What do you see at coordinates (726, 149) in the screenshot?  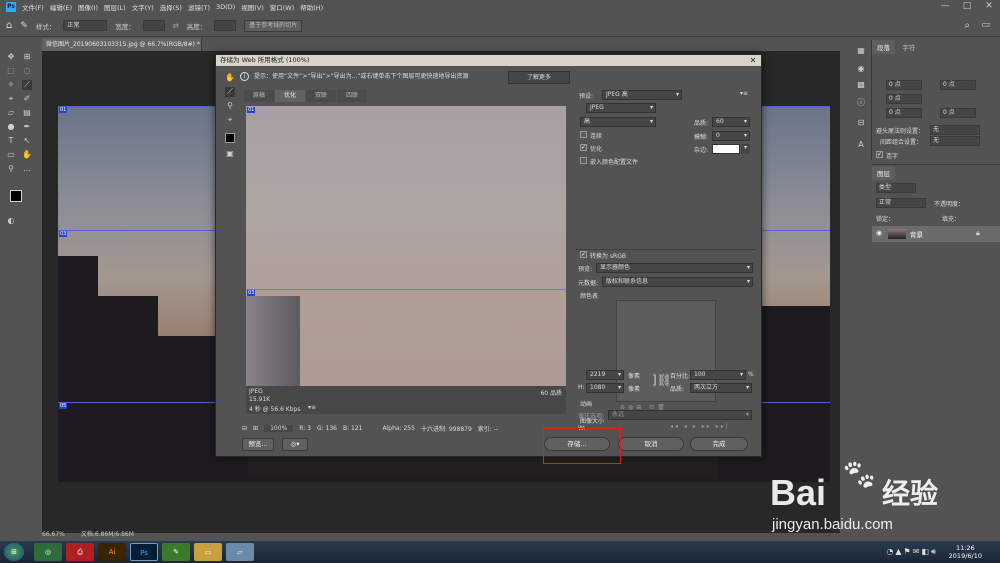 I see `matte-color-swatch` at bounding box center [726, 149].